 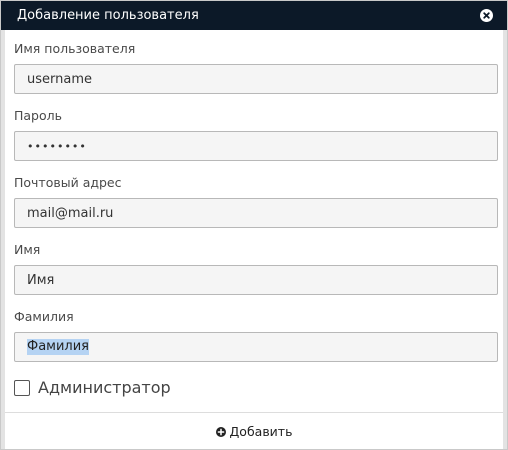 What do you see at coordinates (254, 15) in the screenshot?
I see `dialog-titlebar: Добавление пользователя` at bounding box center [254, 15].